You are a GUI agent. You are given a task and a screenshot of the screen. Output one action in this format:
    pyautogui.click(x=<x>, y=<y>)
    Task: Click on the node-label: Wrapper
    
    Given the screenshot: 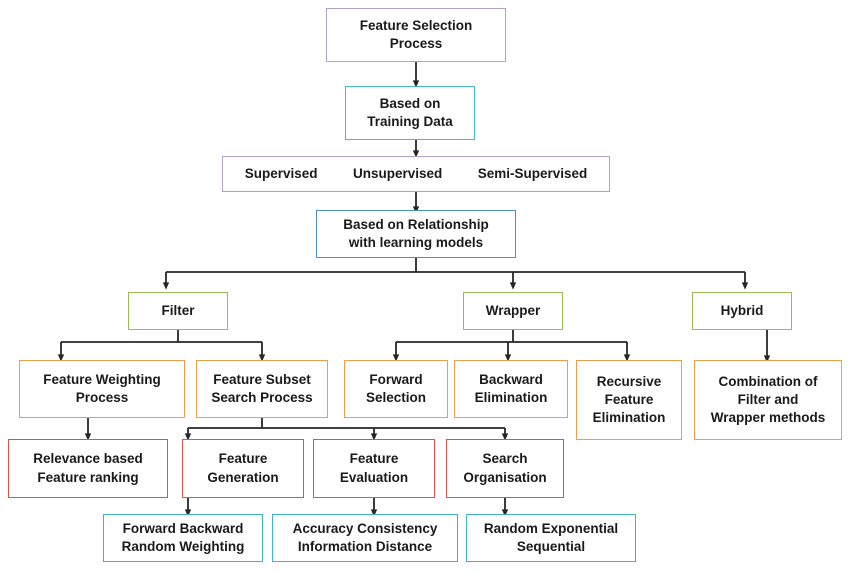 What is the action you would take?
    pyautogui.click(x=513, y=310)
    